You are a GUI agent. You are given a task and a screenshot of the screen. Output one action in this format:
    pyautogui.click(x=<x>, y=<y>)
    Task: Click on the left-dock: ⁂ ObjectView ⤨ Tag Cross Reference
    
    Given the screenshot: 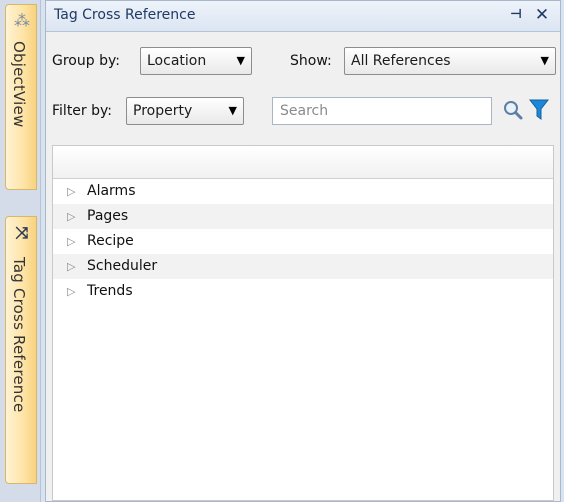 What is the action you would take?
    pyautogui.click(x=20, y=251)
    